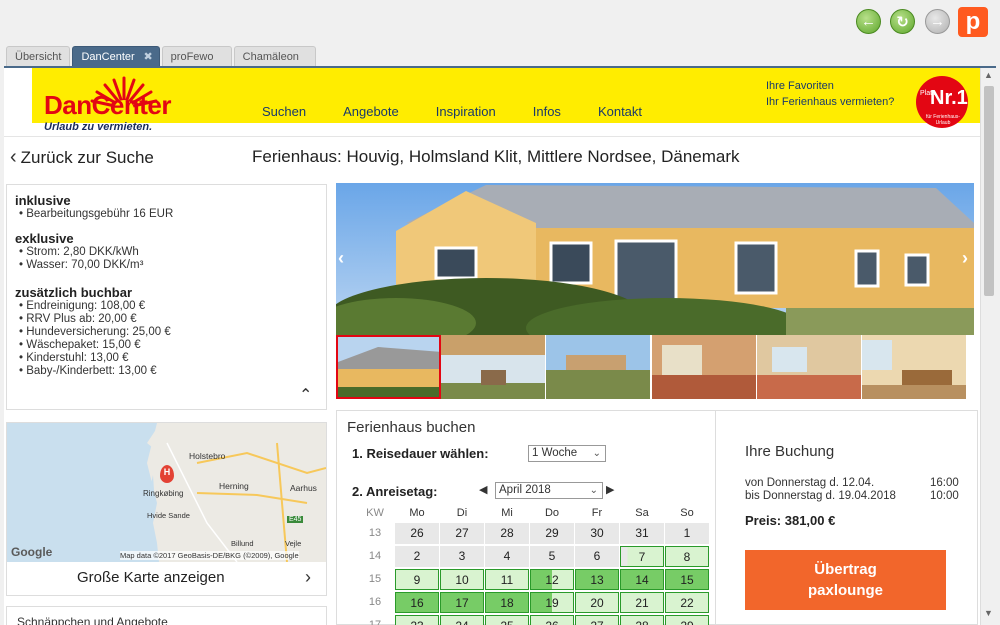 The width and height of the screenshot is (1000, 625). Describe the element at coordinates (687, 533) in the screenshot. I see `calendar-day: 1` at that location.